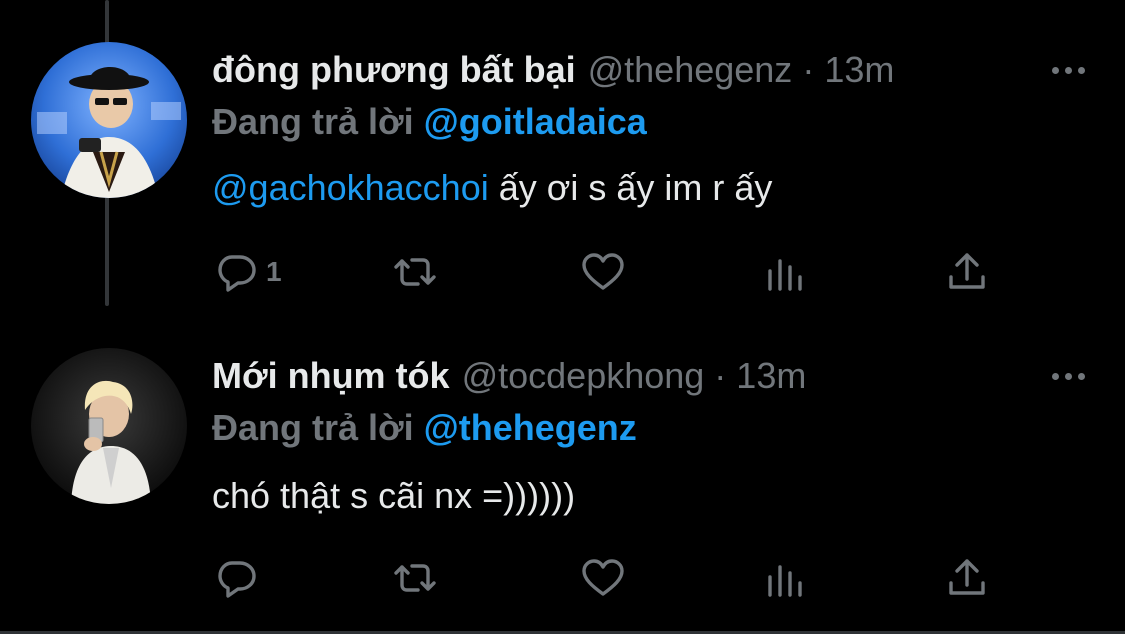 This screenshot has width=1125, height=634. I want to click on reply-button, so click(239, 578).